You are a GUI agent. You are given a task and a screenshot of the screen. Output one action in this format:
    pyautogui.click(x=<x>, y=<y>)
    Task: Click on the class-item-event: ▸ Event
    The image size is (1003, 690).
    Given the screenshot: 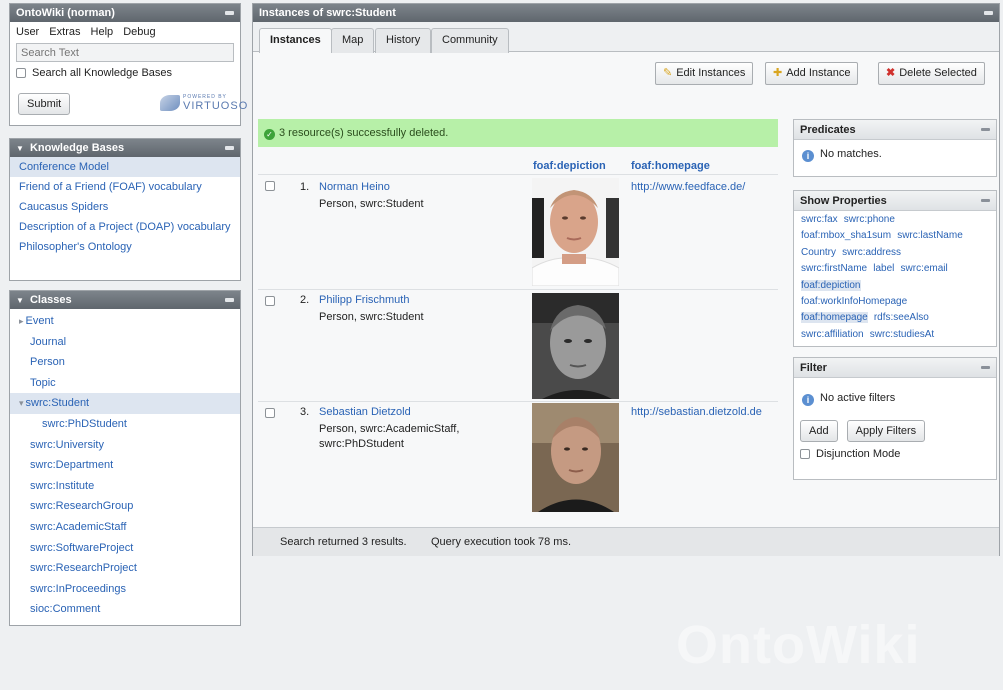 What is the action you would take?
    pyautogui.click(x=125, y=321)
    